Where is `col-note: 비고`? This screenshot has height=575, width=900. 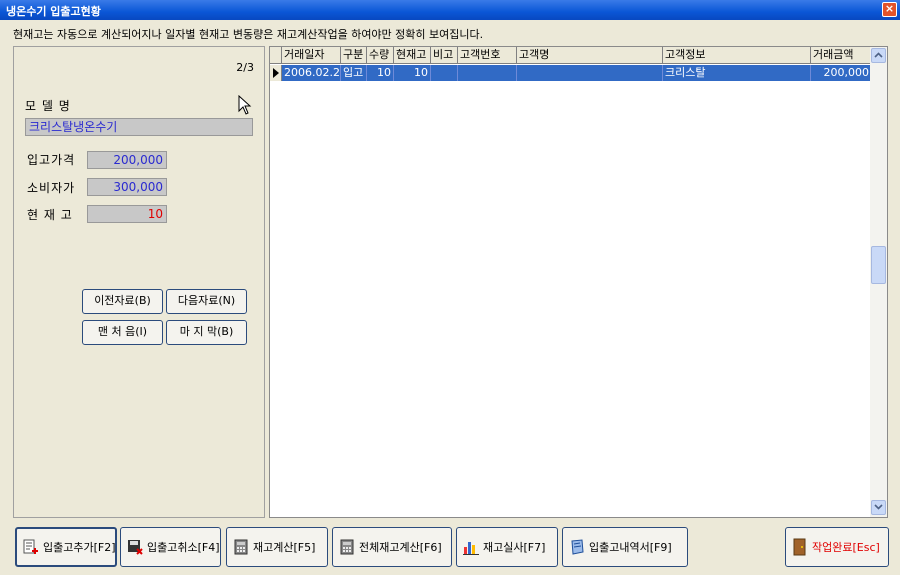 col-note: 비고 is located at coordinates (444, 55).